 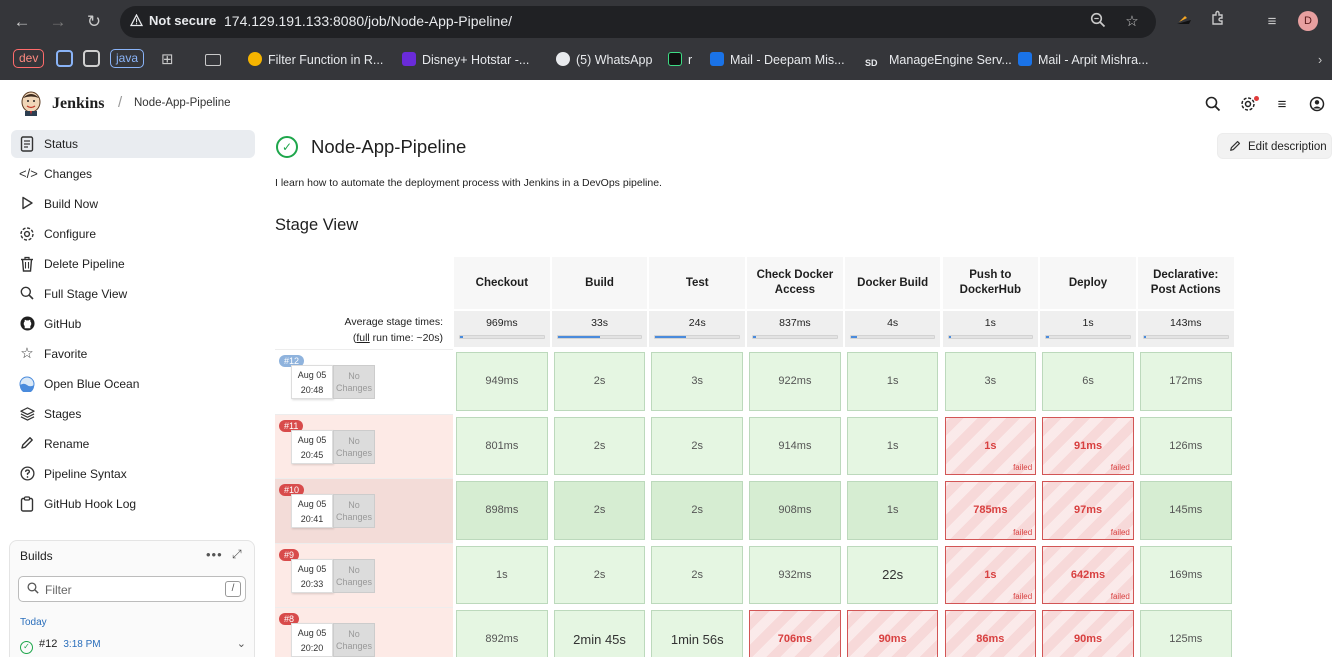 I want to click on sidebar-item-favorite: ☆ Favorite, so click(x=133, y=354).